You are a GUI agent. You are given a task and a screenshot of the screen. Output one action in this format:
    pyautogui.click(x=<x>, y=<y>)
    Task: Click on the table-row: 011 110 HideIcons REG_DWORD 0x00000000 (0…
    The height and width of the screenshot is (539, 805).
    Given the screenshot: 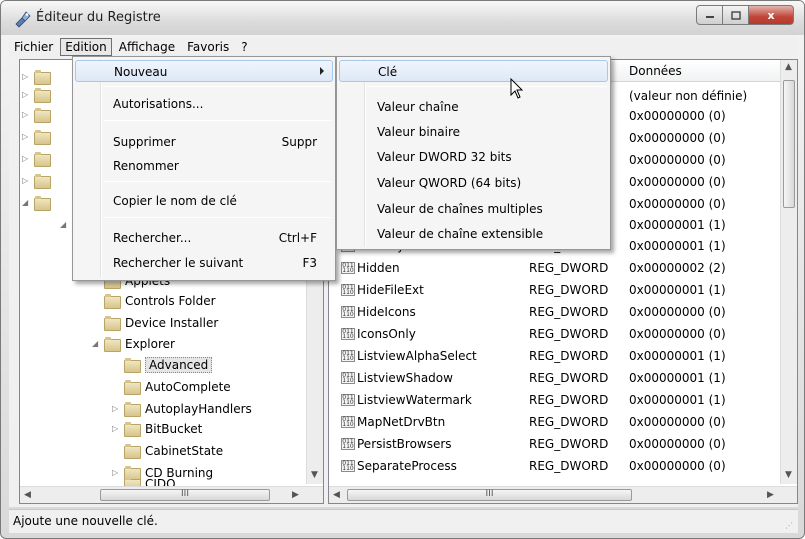 What is the action you would take?
    pyautogui.click(x=555, y=312)
    